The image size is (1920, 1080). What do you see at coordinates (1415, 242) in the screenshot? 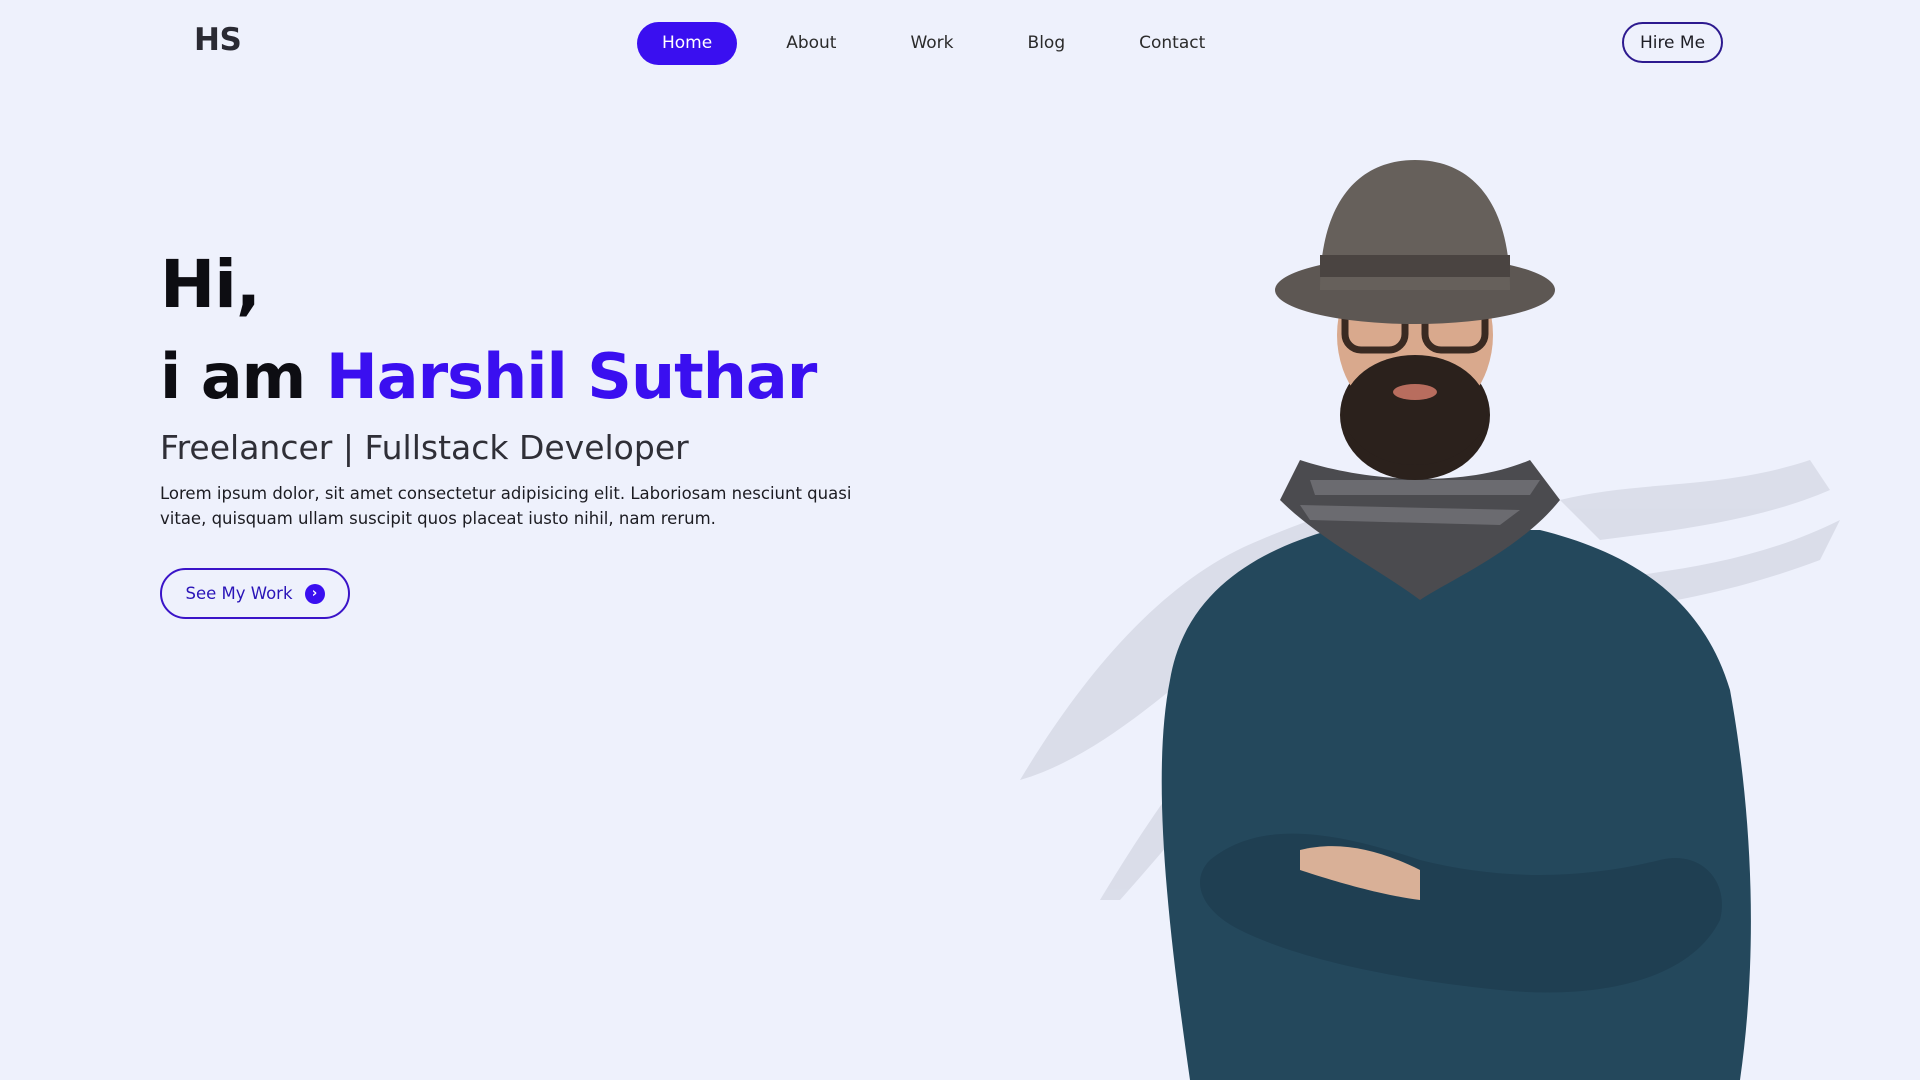
I see `hat` at bounding box center [1415, 242].